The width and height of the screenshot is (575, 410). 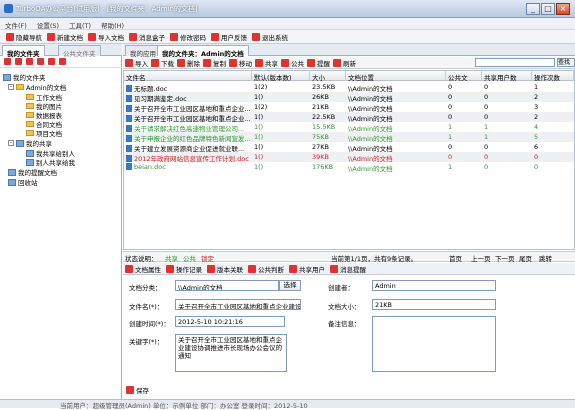 I want to click on copy-button: 复制, so click(x=214, y=63).